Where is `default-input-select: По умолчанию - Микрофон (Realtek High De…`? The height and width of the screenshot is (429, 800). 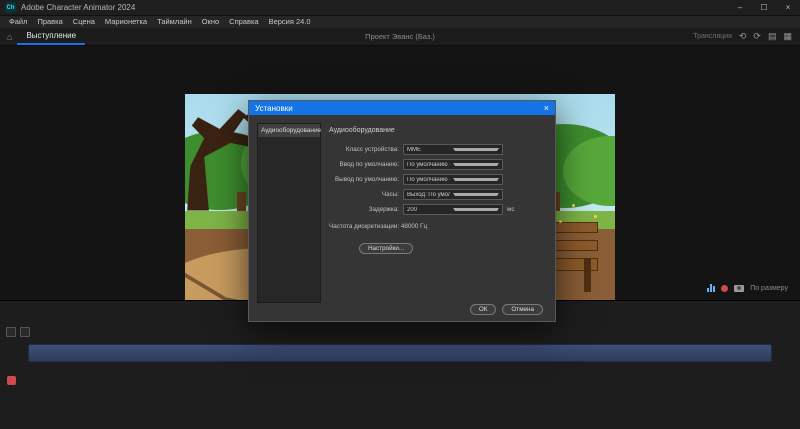
default-input-select: По умолчанию - Микрофон (Realtek High De… is located at coordinates (453, 164).